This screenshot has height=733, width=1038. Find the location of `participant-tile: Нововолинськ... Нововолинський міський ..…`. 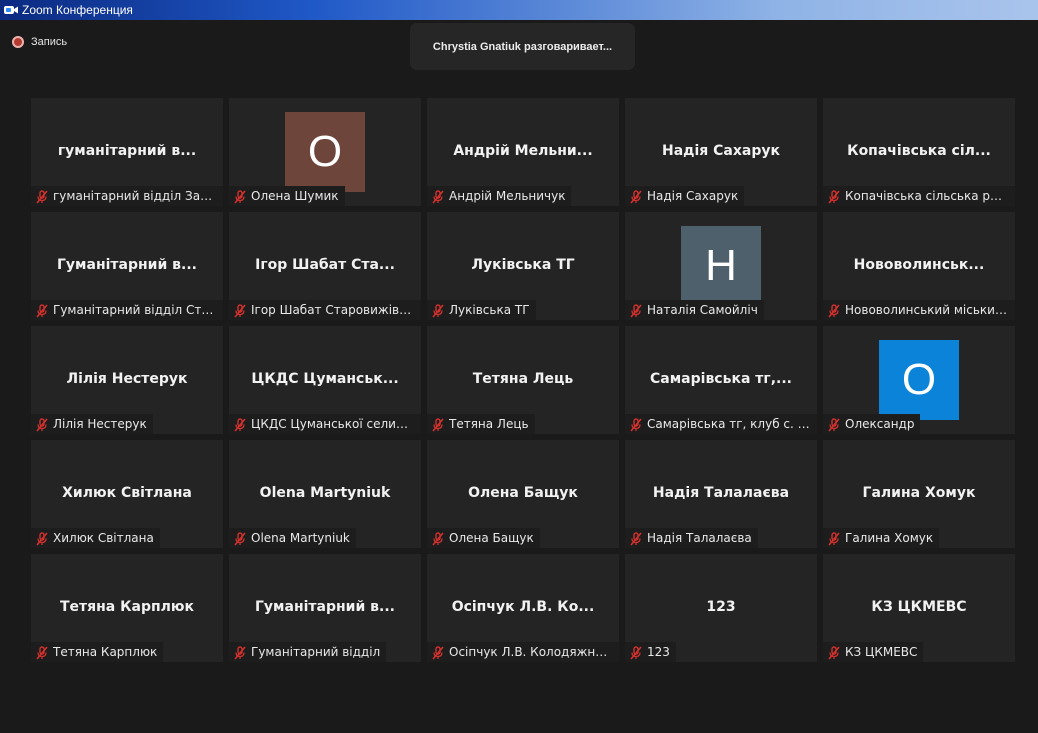

participant-tile: Нововолинськ... Нововолинський міський ..… is located at coordinates (919, 266).